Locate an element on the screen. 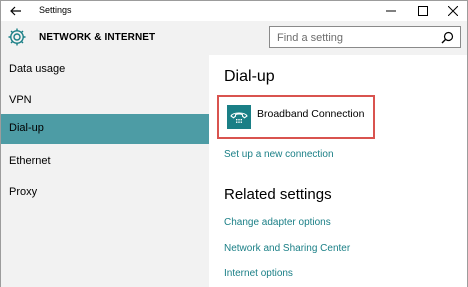 The width and height of the screenshot is (468, 287). settings-header: NETWORK & INTERNET Find a setting is located at coordinates (234, 38).